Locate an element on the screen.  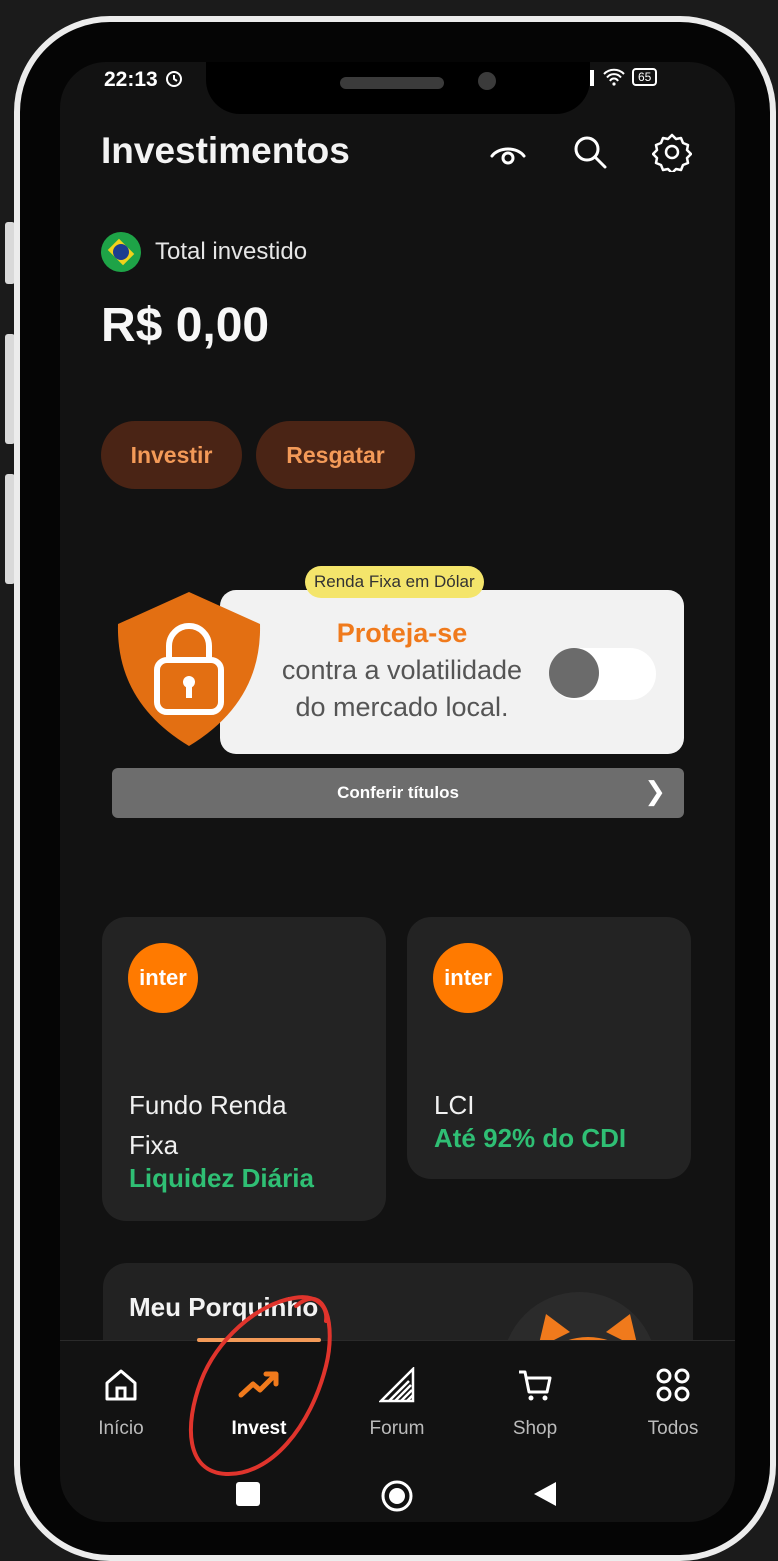
home-system-button is located at coordinates (397, 1496).